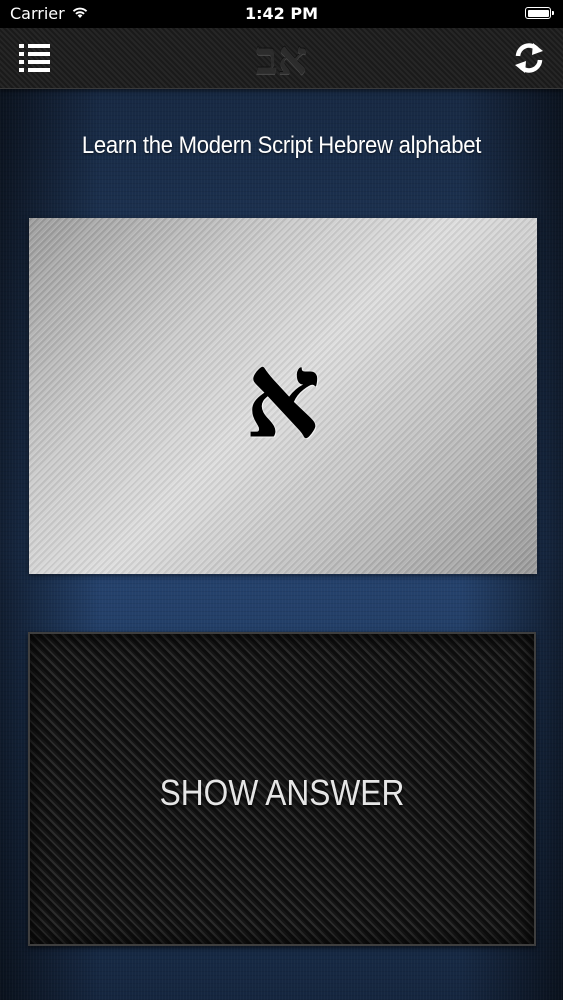 The image size is (563, 1000). What do you see at coordinates (539, 13) in the screenshot?
I see `battery-icon` at bounding box center [539, 13].